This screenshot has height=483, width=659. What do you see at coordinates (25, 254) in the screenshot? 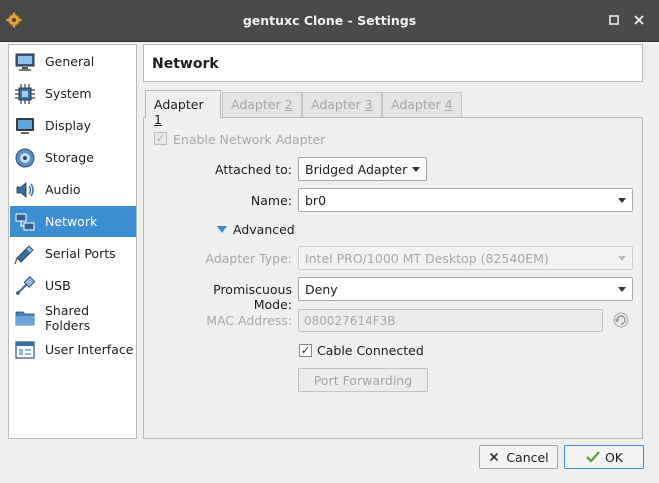
I see `serial-icon` at bounding box center [25, 254].